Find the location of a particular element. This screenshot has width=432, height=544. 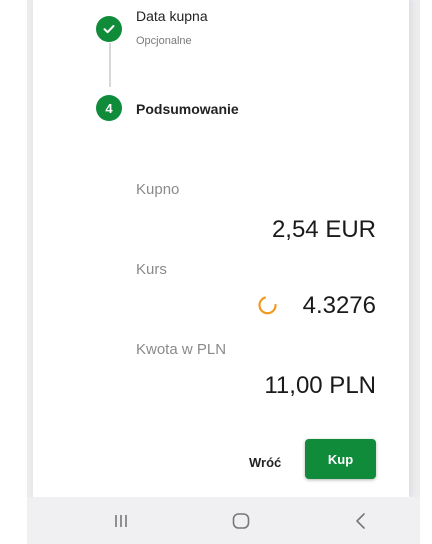

step-date-title: Data kupna is located at coordinates (172, 16).